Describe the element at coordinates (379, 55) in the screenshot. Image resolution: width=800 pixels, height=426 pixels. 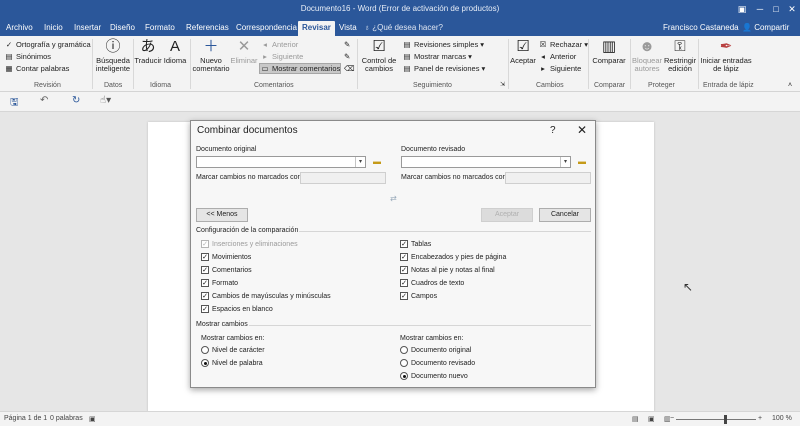
I see `track-changes-button: ☑ Control de cambios` at that location.